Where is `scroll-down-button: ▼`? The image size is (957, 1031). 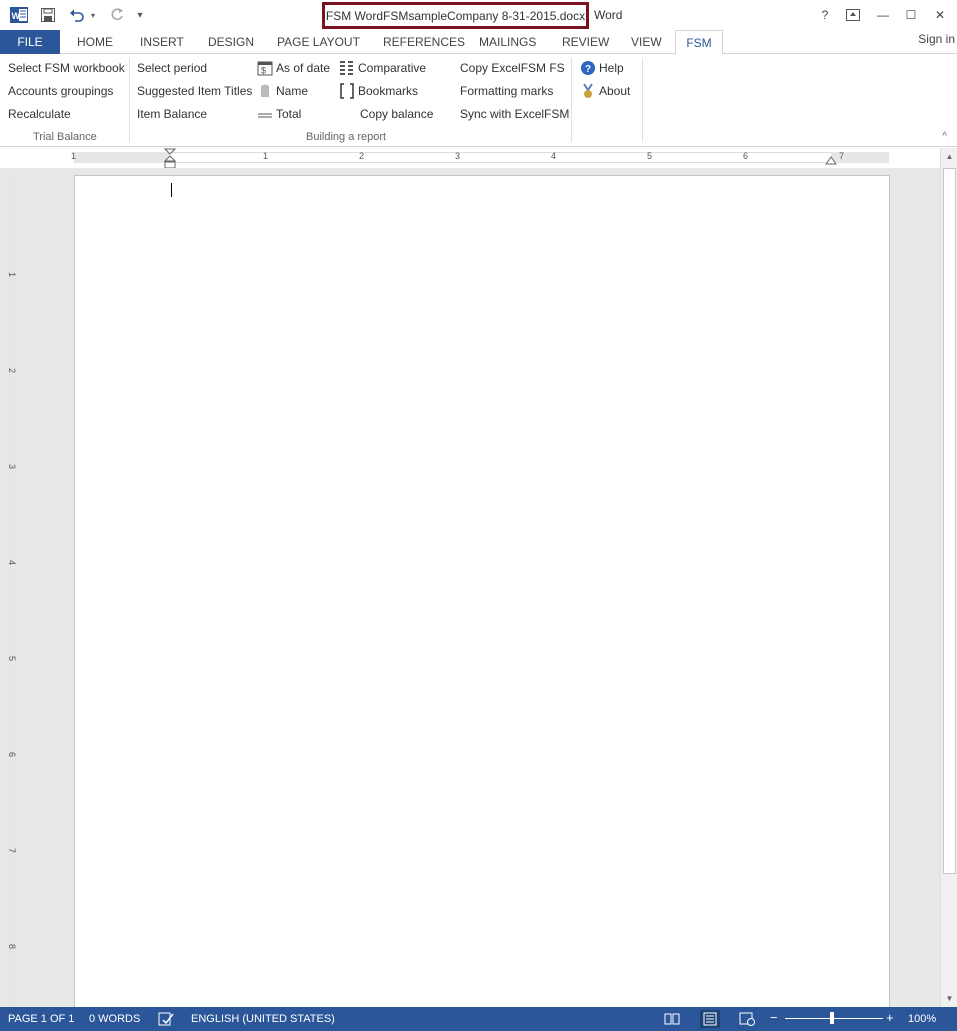 scroll-down-button: ▼ is located at coordinates (949, 998).